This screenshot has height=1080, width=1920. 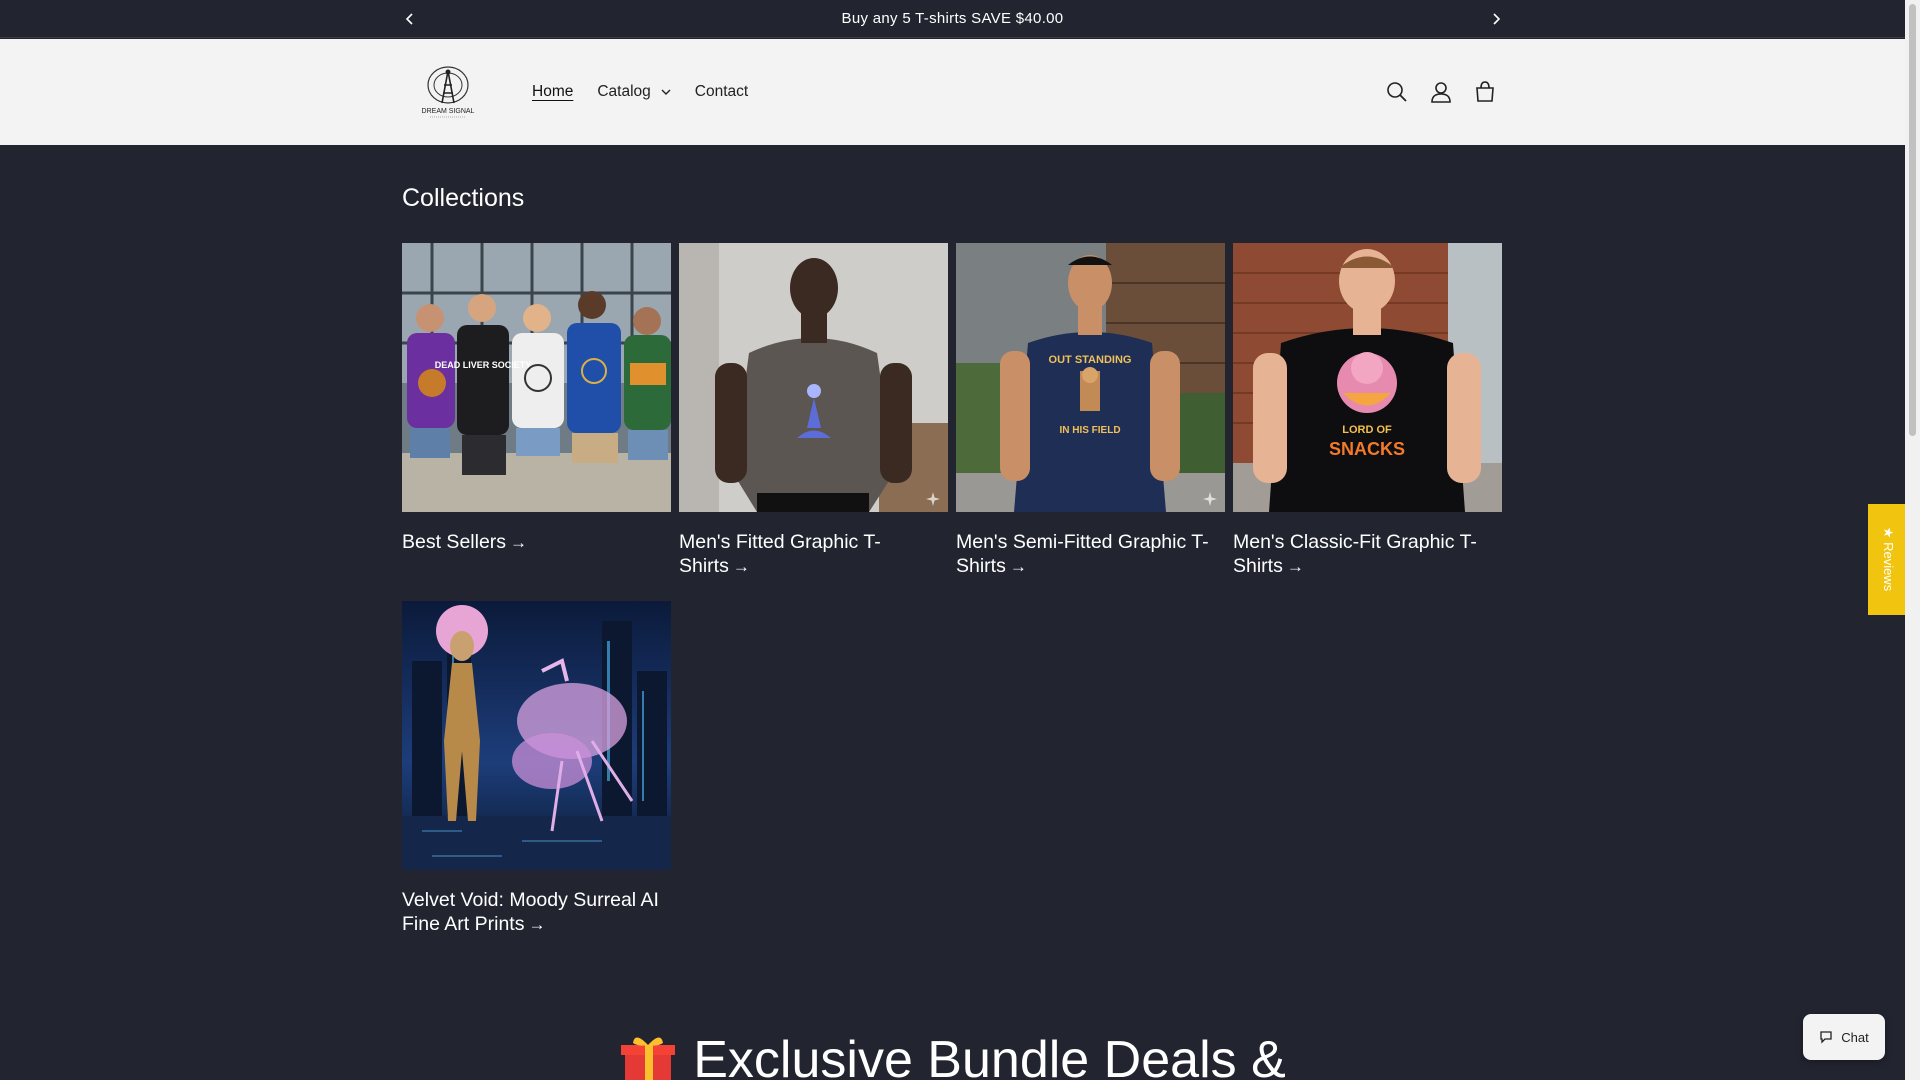 What do you see at coordinates (483, 365) in the screenshot?
I see `shirt-text-dead-liver: DEAD LIVER SOCIETY` at bounding box center [483, 365].